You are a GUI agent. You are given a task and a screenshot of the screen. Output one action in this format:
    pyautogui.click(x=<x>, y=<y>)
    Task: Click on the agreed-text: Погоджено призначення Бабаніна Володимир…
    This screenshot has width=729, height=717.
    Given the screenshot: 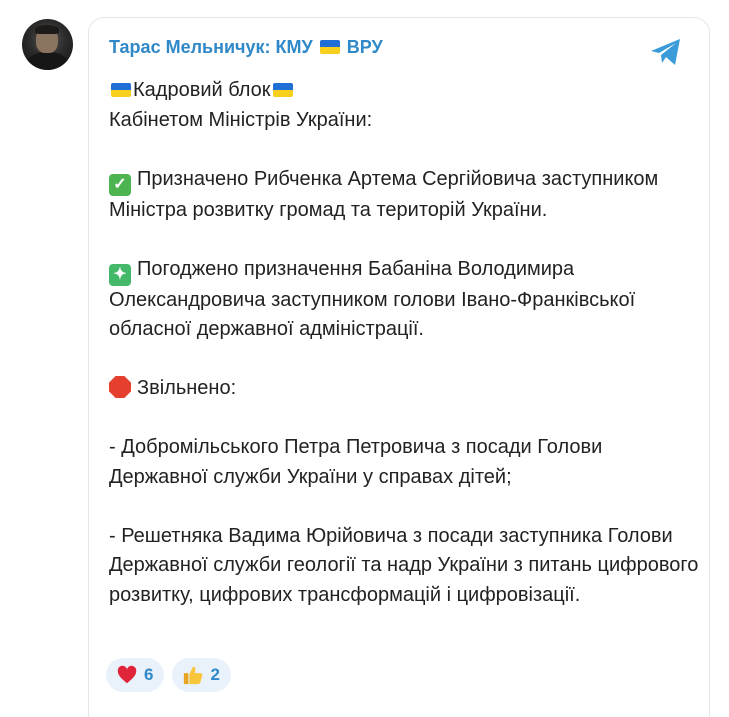 What is the action you would take?
    pyautogui.click(x=372, y=299)
    